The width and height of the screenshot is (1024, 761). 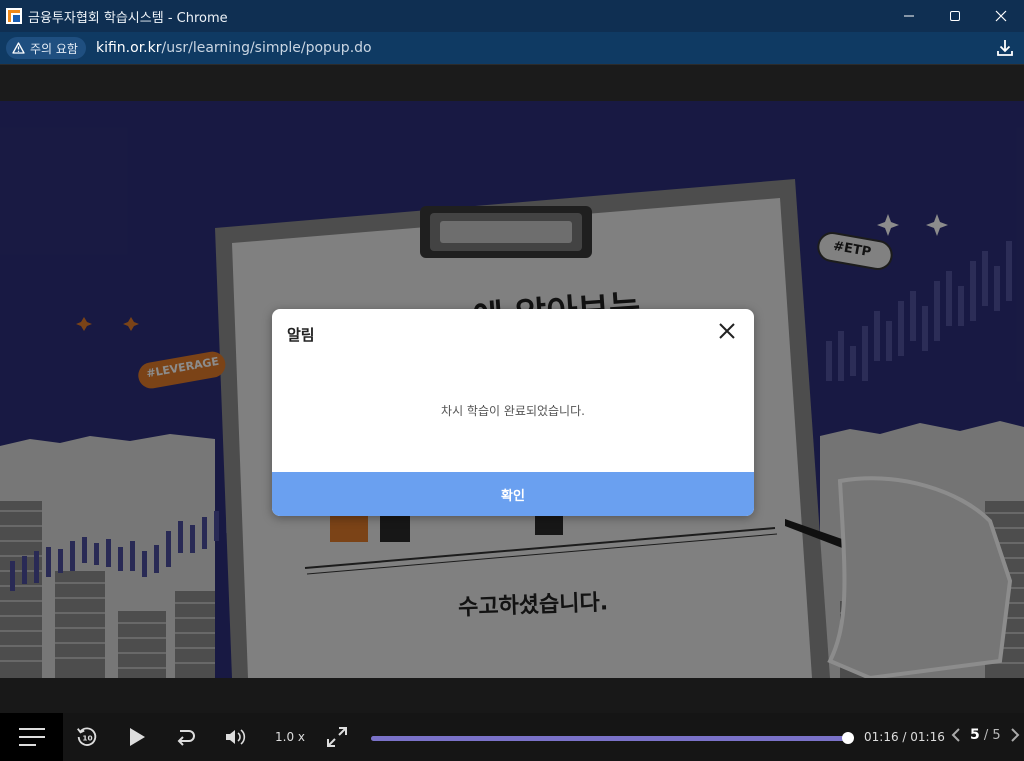 I want to click on fullscreen-icon, so click(x=337, y=737).